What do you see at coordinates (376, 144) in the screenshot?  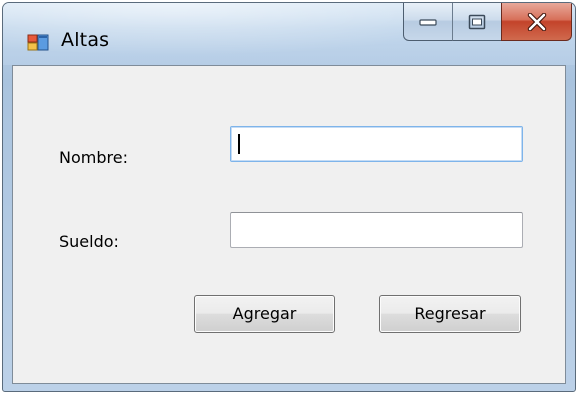 I see `nombre-input` at bounding box center [376, 144].